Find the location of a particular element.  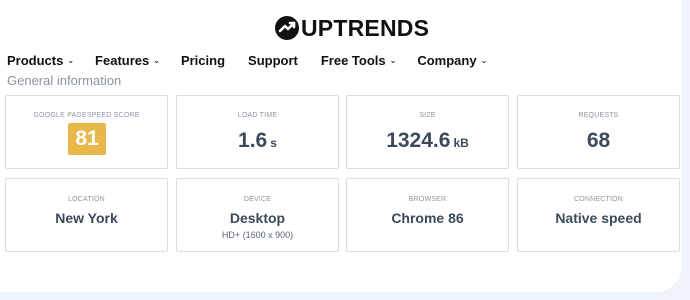

tile-label: Device is located at coordinates (257, 199).